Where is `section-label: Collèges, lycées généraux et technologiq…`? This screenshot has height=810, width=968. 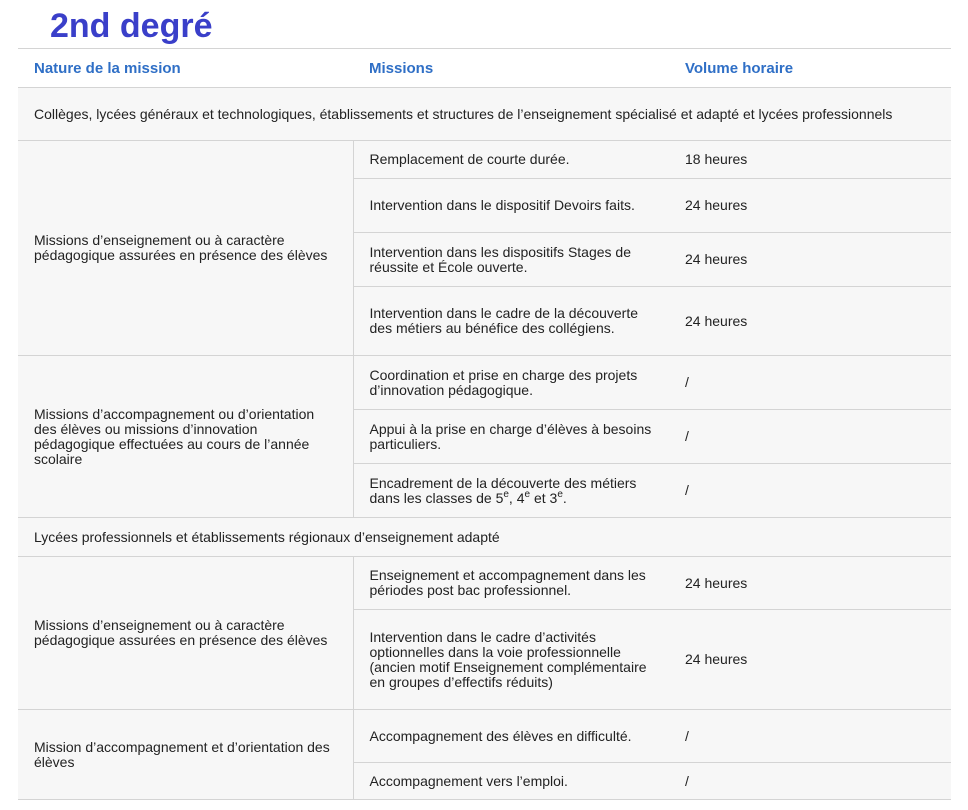 section-label: Collèges, lycées généraux et technologiq… is located at coordinates (484, 114).